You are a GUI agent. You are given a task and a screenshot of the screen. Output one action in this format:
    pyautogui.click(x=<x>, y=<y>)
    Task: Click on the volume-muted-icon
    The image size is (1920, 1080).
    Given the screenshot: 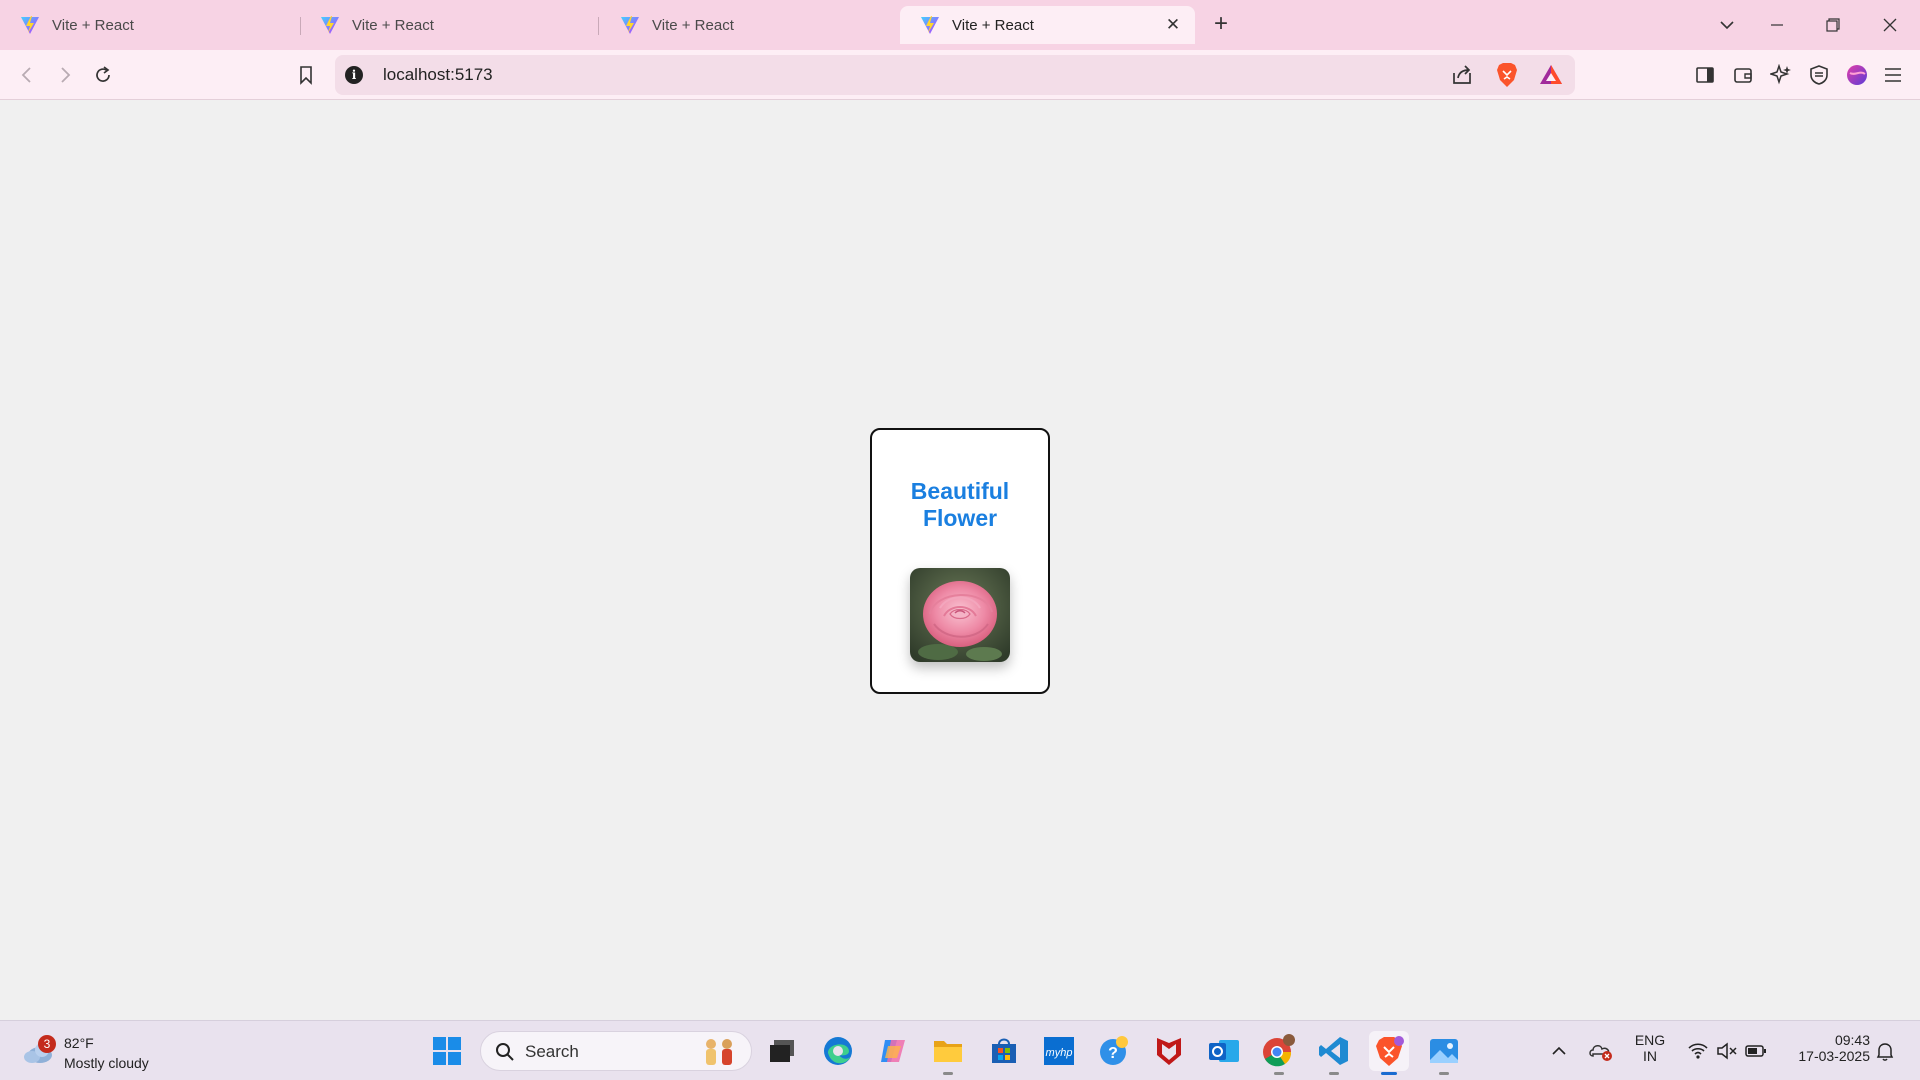 What is the action you would take?
    pyautogui.click(x=1727, y=1051)
    